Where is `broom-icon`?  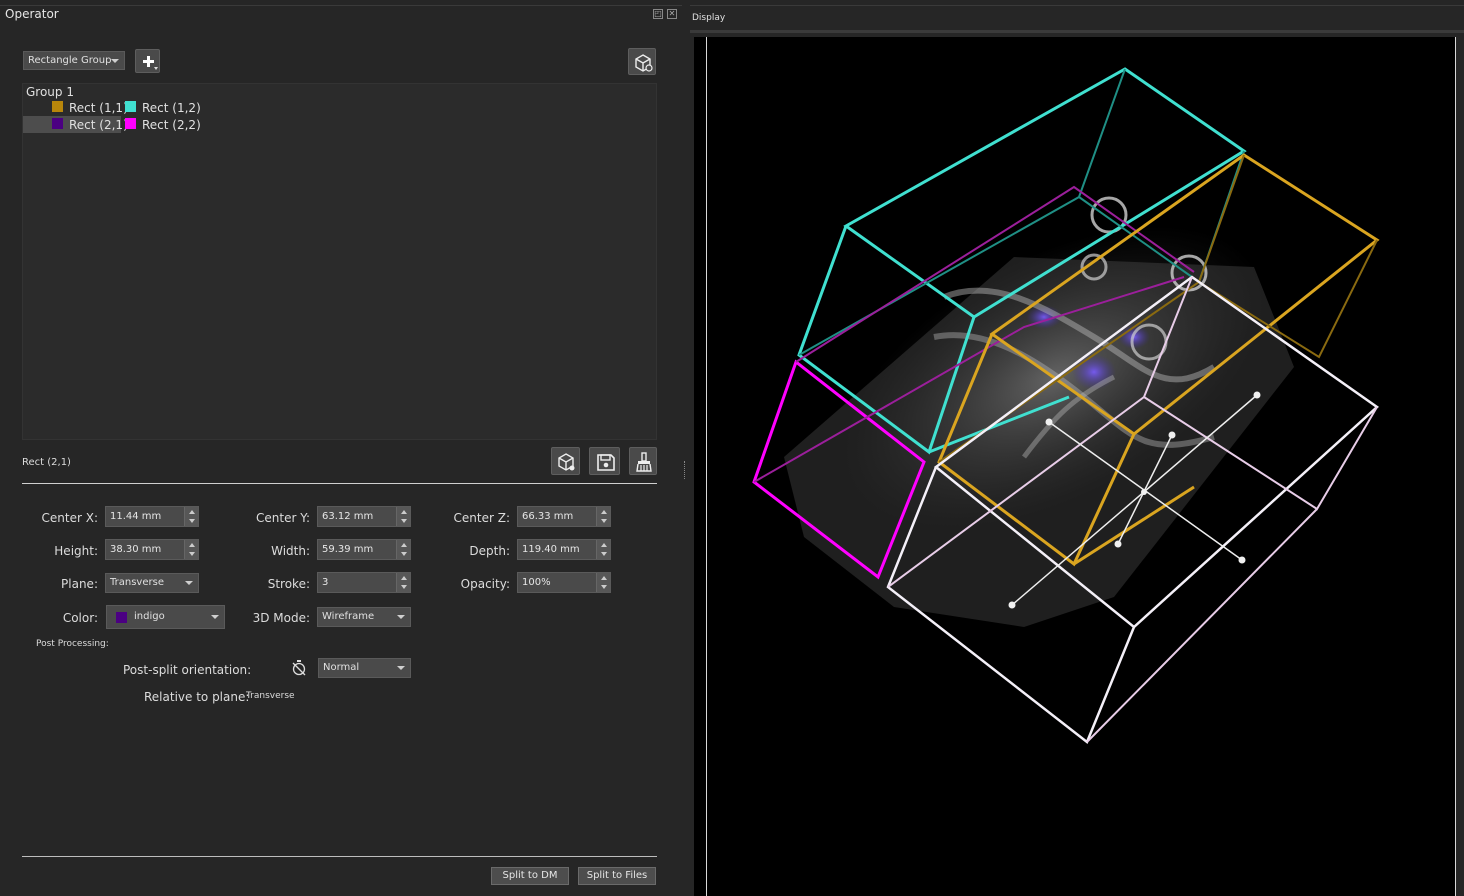
broom-icon is located at coordinates (644, 462).